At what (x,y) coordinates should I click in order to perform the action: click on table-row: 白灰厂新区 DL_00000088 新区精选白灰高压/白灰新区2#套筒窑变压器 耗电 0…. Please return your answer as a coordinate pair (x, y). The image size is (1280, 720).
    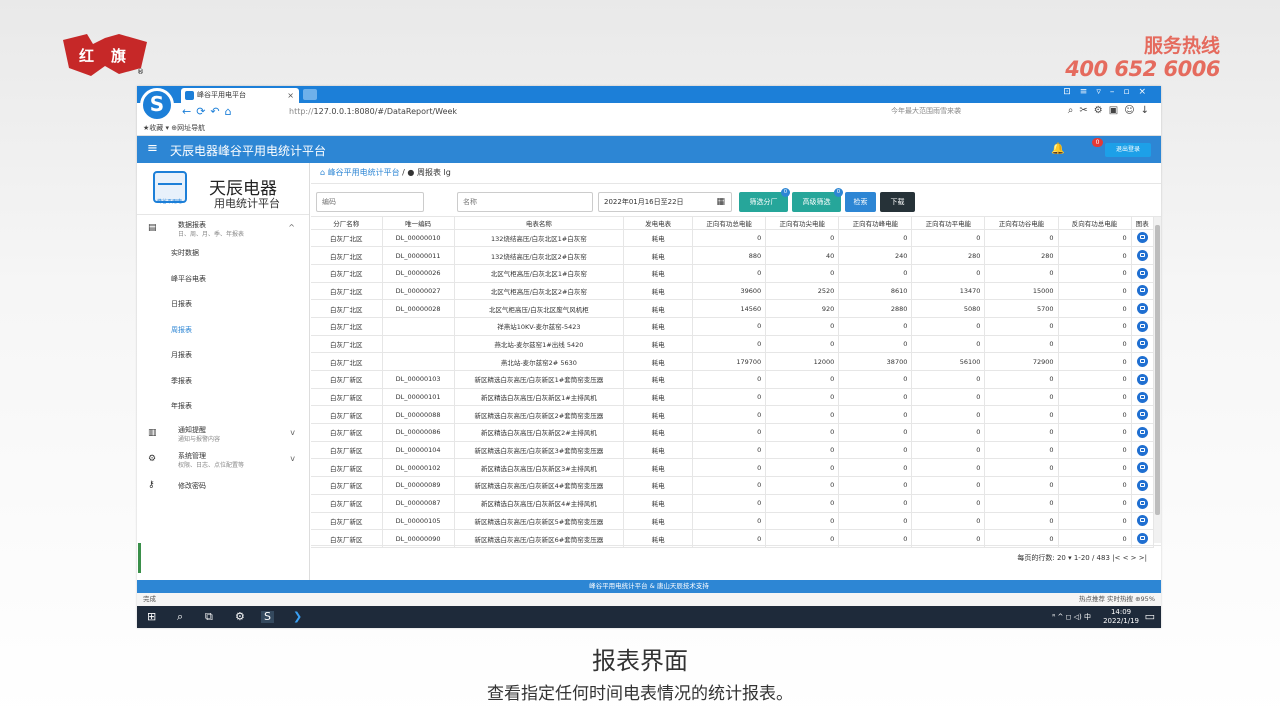
    Looking at the image, I should click on (733, 415).